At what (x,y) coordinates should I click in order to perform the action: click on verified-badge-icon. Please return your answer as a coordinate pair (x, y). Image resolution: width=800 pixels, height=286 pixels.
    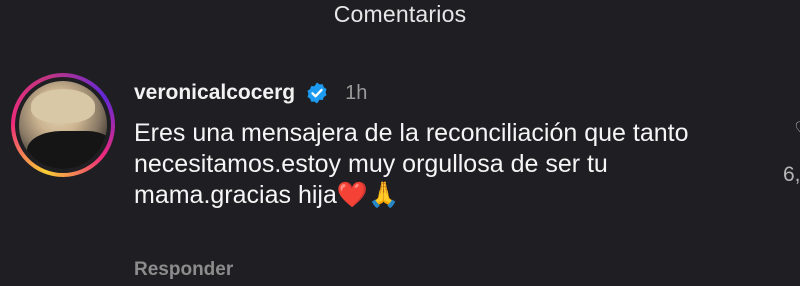
    Looking at the image, I should click on (317, 93).